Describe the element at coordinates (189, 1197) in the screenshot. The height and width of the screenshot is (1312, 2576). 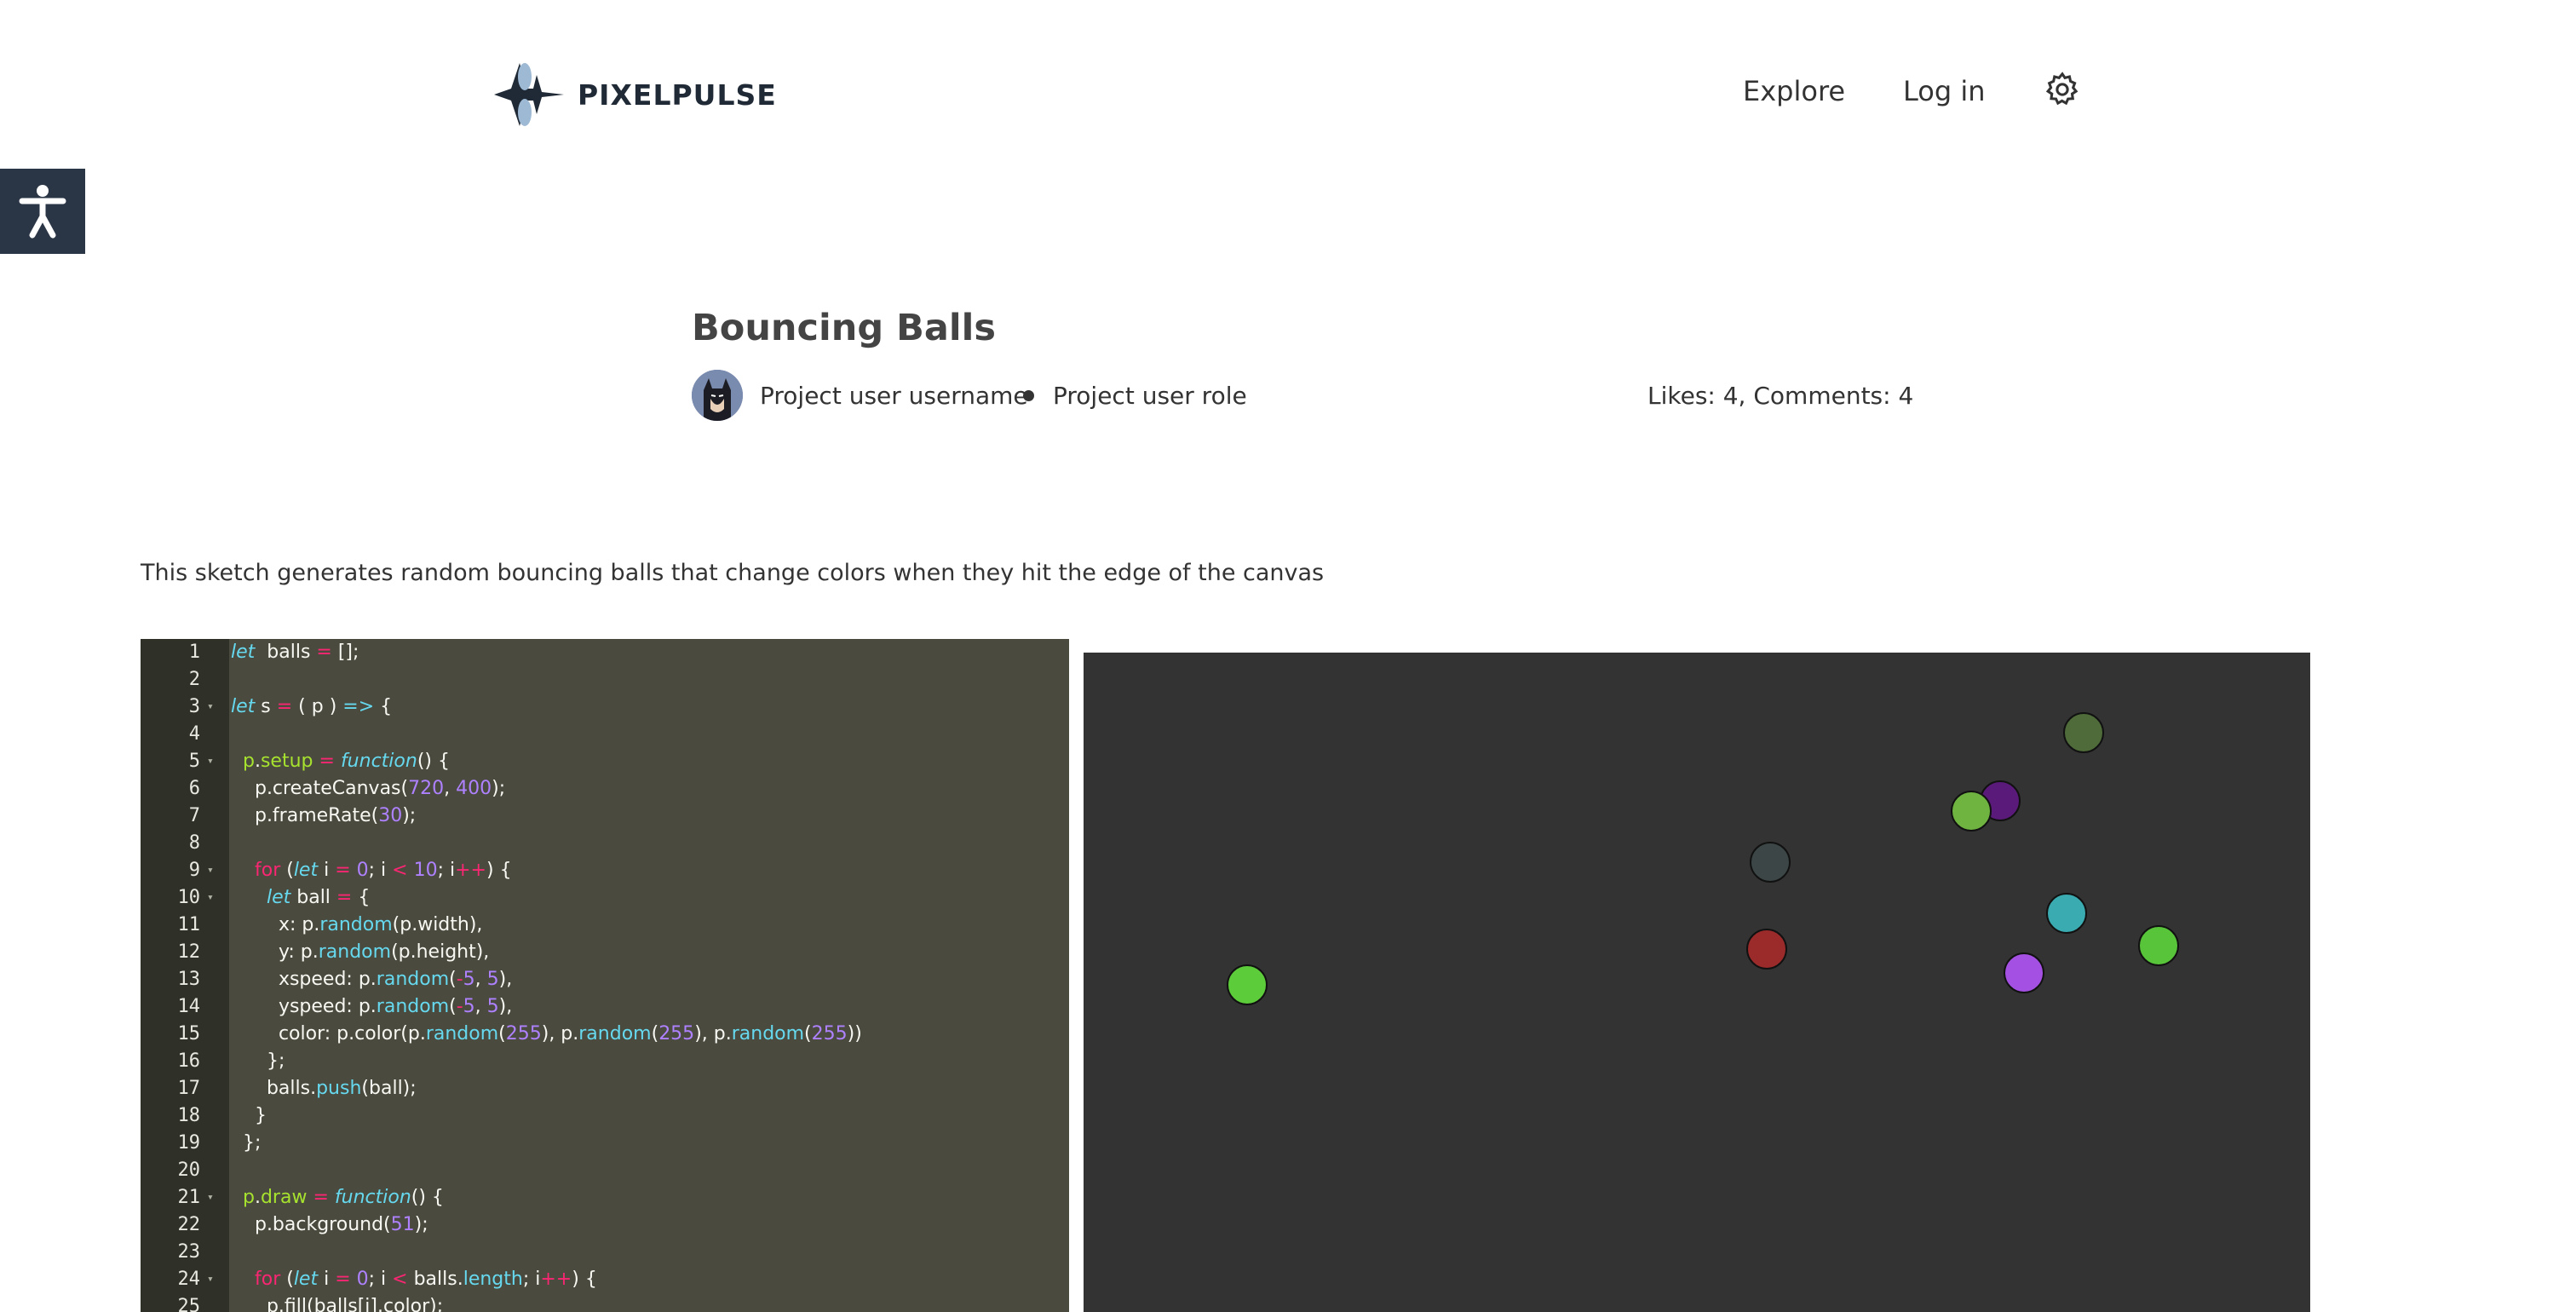
I see `line-number: 21` at that location.